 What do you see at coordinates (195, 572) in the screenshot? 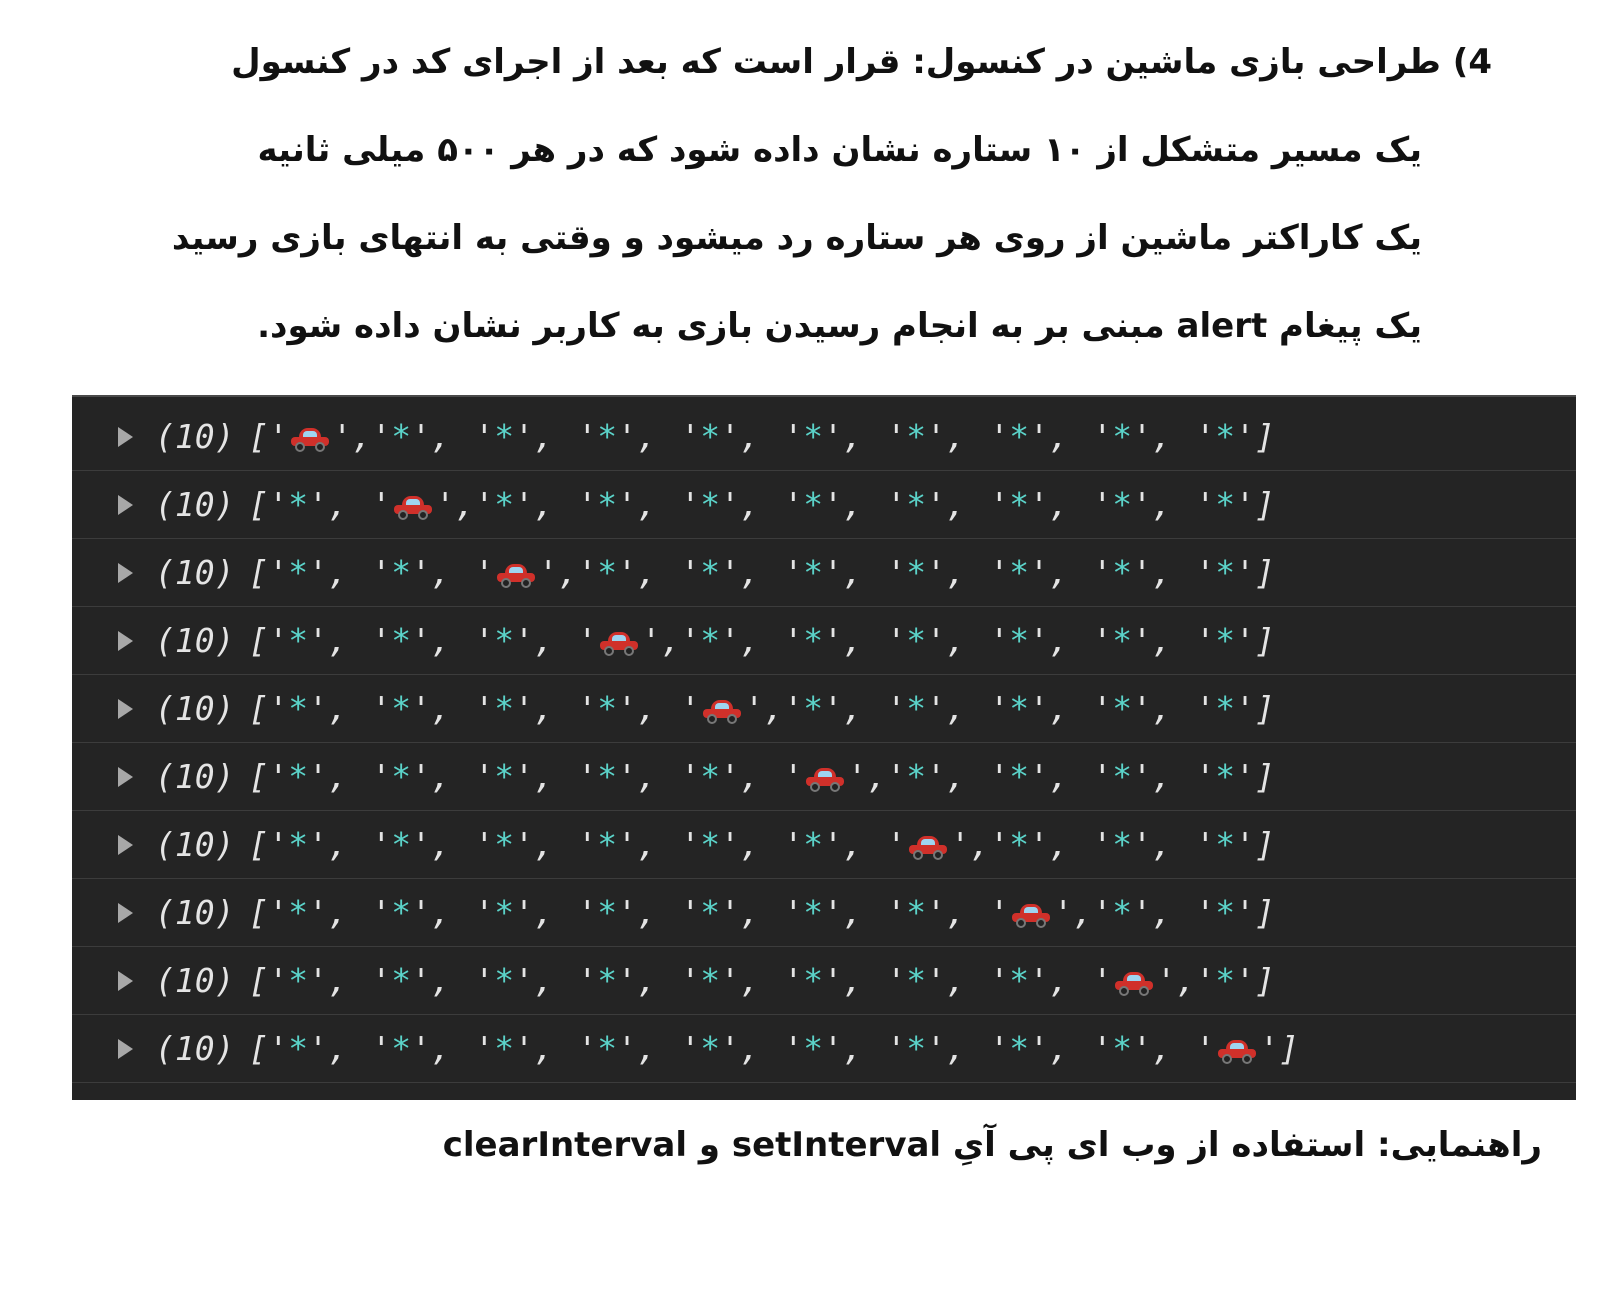
I see `array-count: (10)` at bounding box center [195, 572].